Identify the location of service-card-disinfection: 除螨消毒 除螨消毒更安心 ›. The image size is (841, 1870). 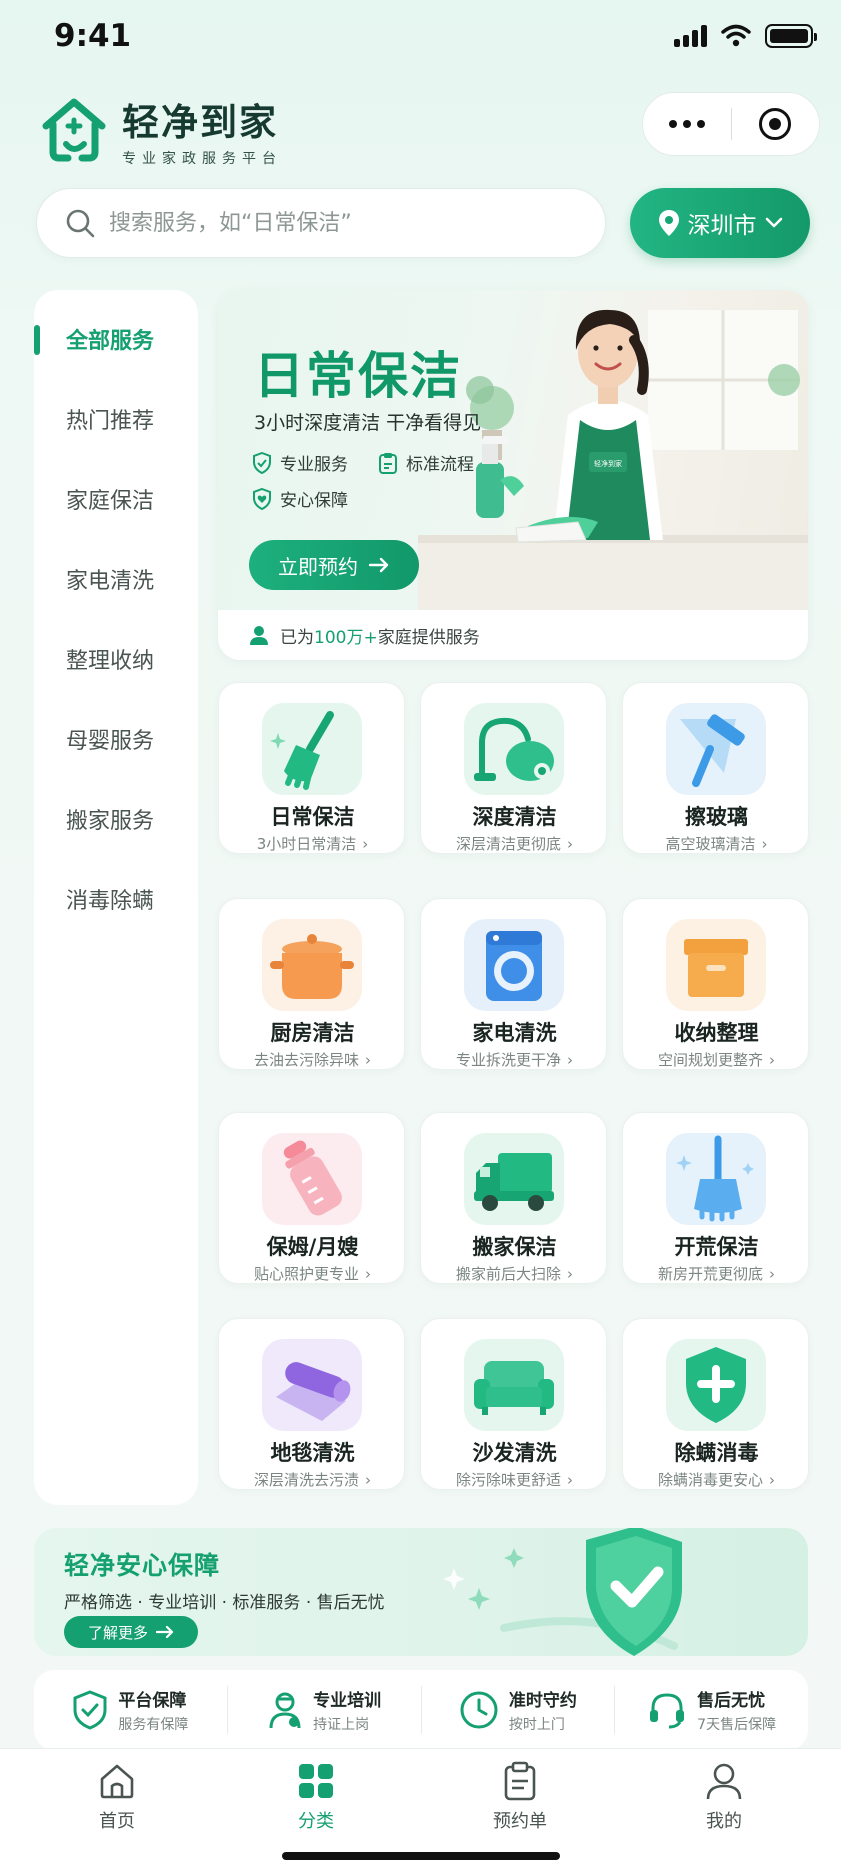
(715, 1404).